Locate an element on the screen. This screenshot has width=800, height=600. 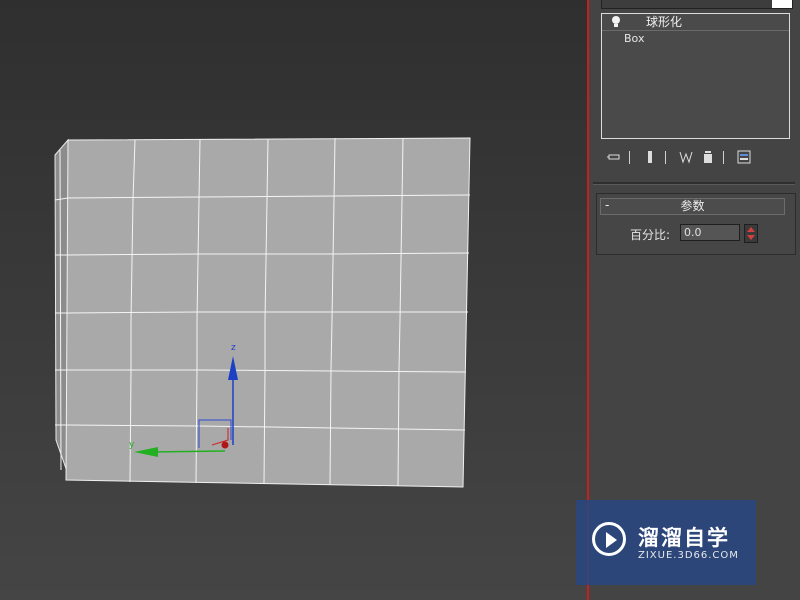
spinner-down-icon is located at coordinates (751, 237).